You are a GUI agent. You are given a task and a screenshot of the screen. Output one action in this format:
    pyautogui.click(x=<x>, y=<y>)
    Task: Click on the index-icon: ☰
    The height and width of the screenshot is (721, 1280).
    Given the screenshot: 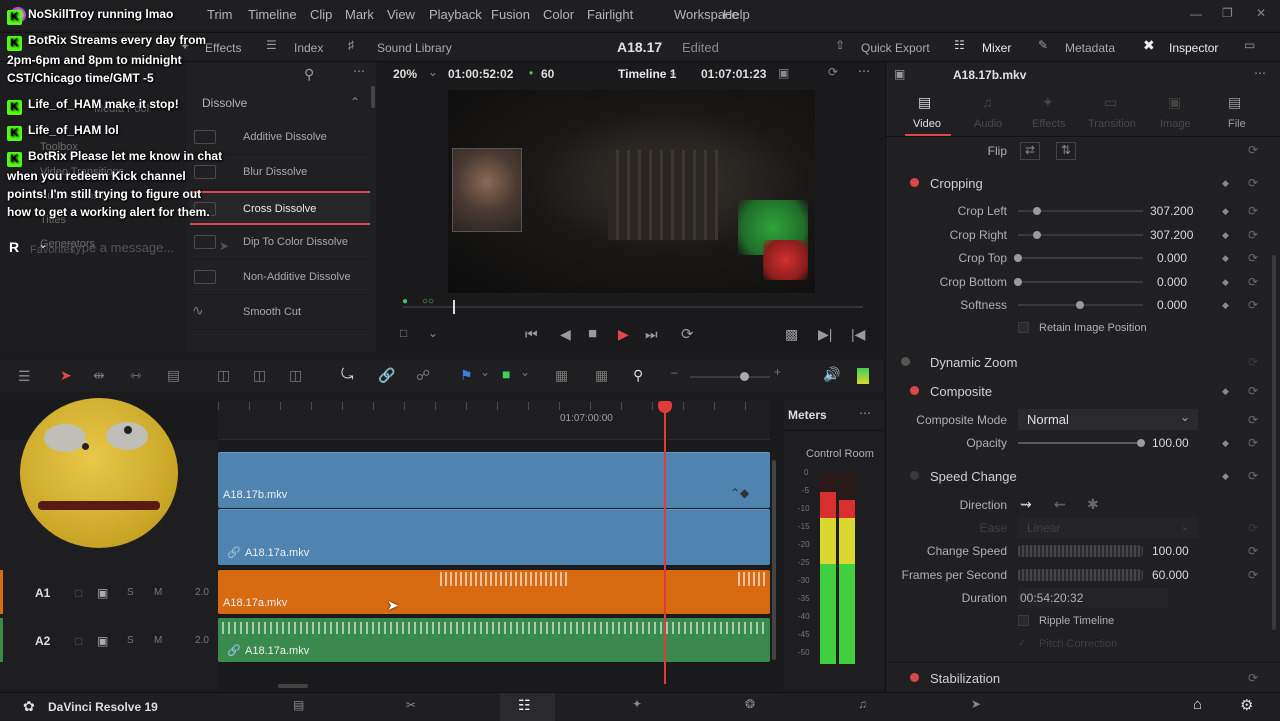 What is the action you would take?
    pyautogui.click(x=271, y=45)
    